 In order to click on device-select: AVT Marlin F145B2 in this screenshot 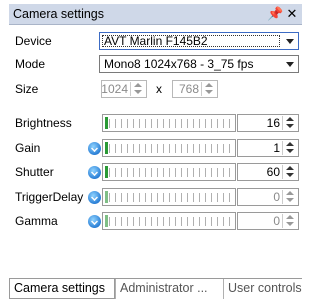, I will do `click(199, 41)`.